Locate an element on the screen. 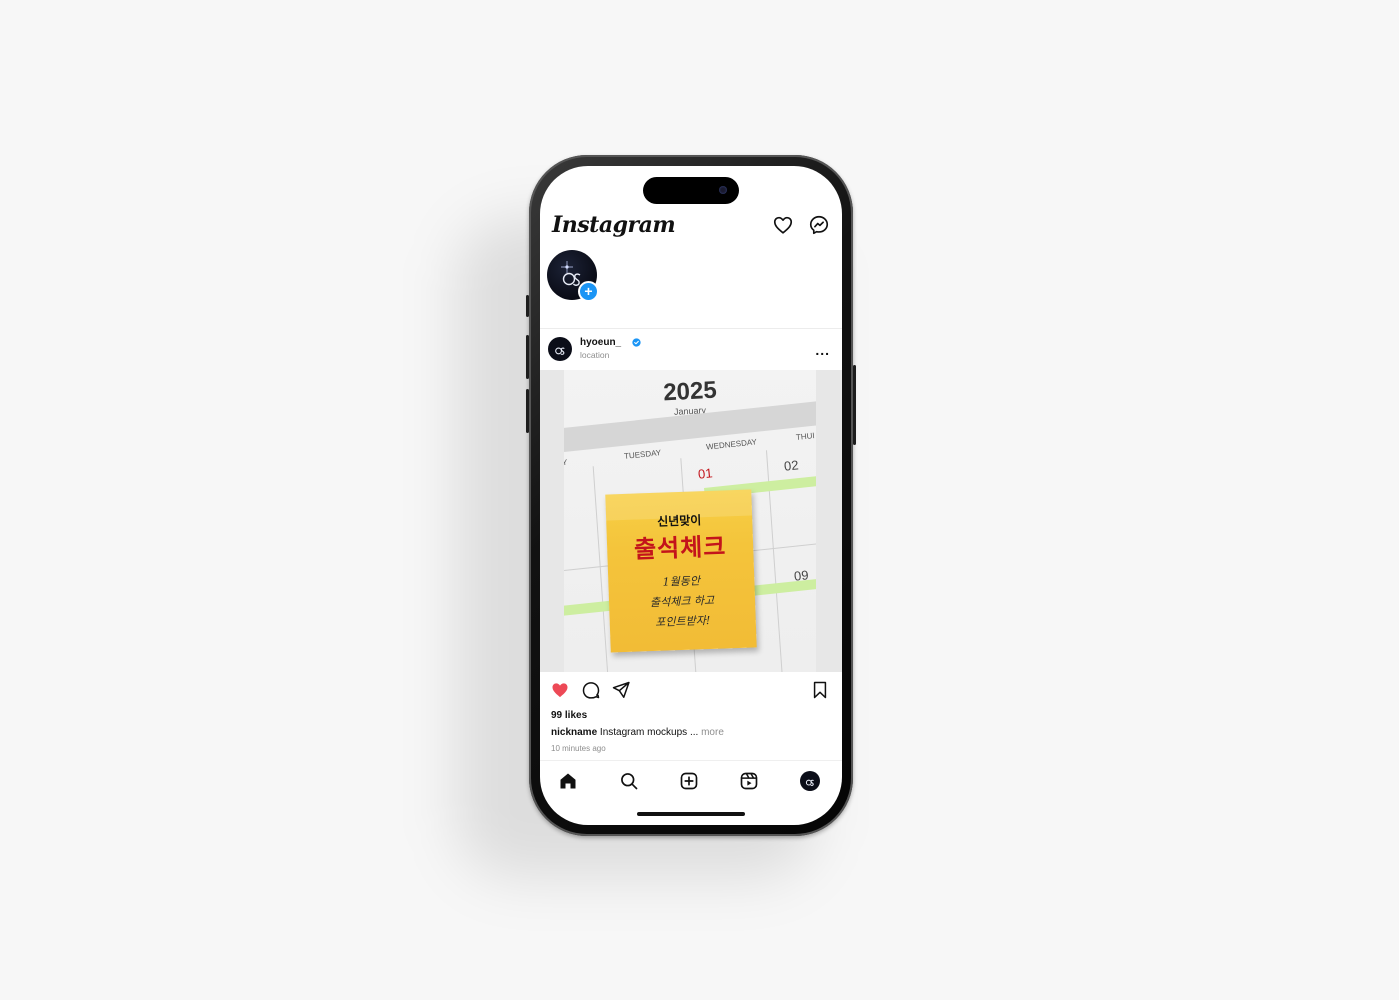 The height and width of the screenshot is (1000, 1399). bottom-nav is located at coordinates (691, 778).